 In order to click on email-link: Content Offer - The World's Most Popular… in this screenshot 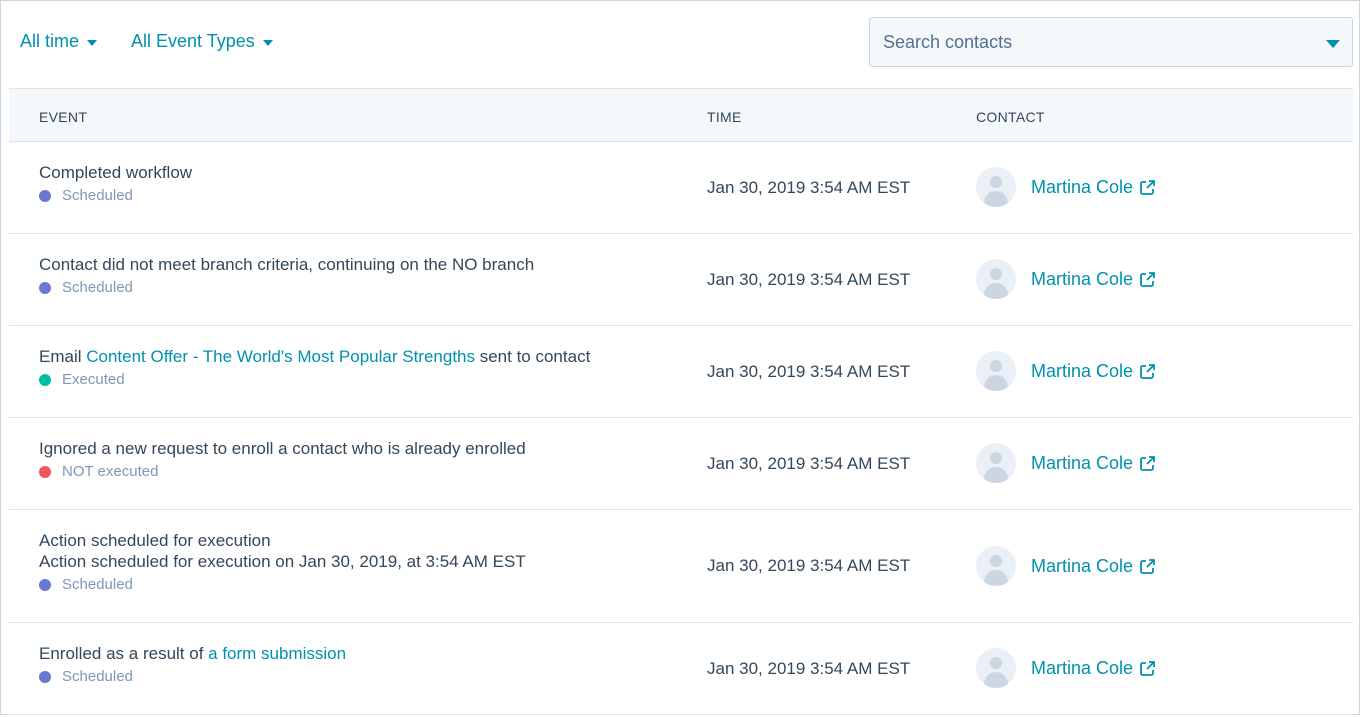, I will do `click(280, 356)`.